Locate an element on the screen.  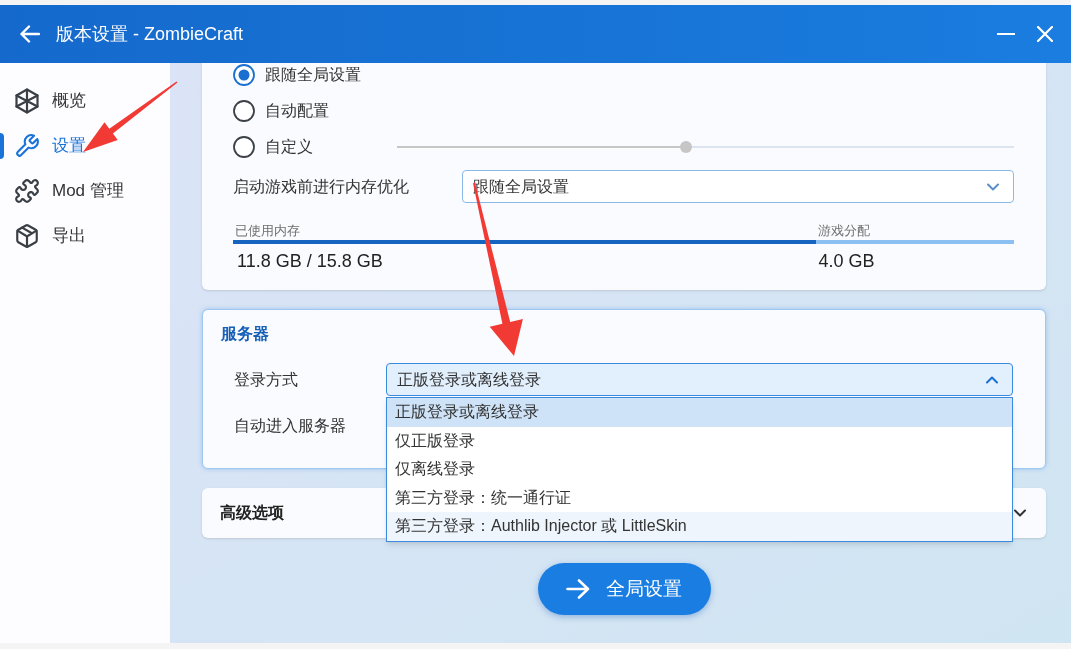
back-arrow-icon is located at coordinates (30, 34).